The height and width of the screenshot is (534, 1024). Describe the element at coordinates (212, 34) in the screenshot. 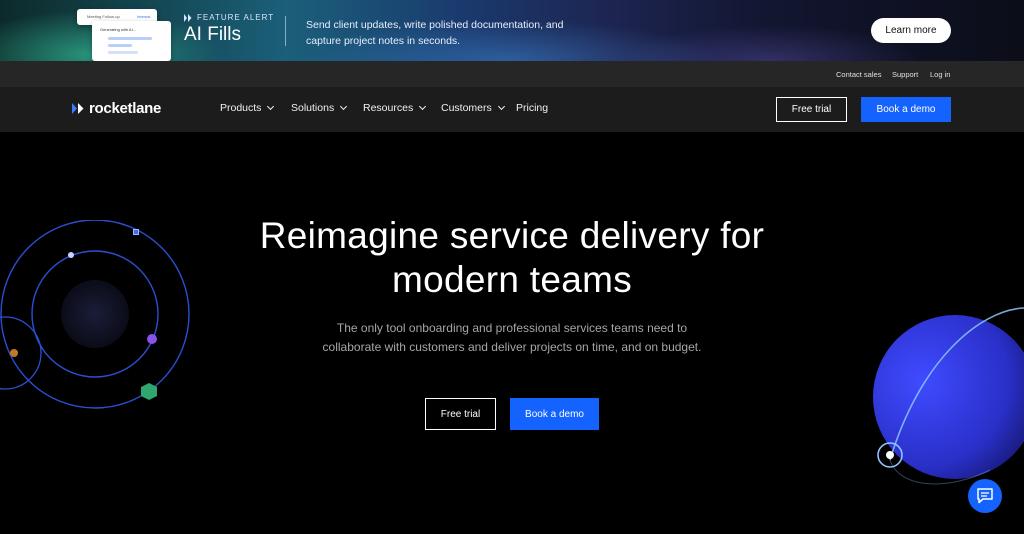

I see `feature-alert-title: AI Fills` at that location.